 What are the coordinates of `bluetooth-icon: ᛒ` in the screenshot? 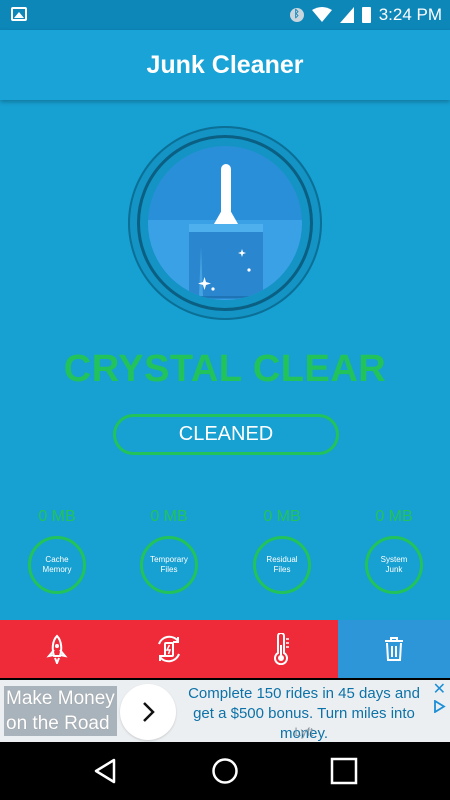 It's located at (296, 15).